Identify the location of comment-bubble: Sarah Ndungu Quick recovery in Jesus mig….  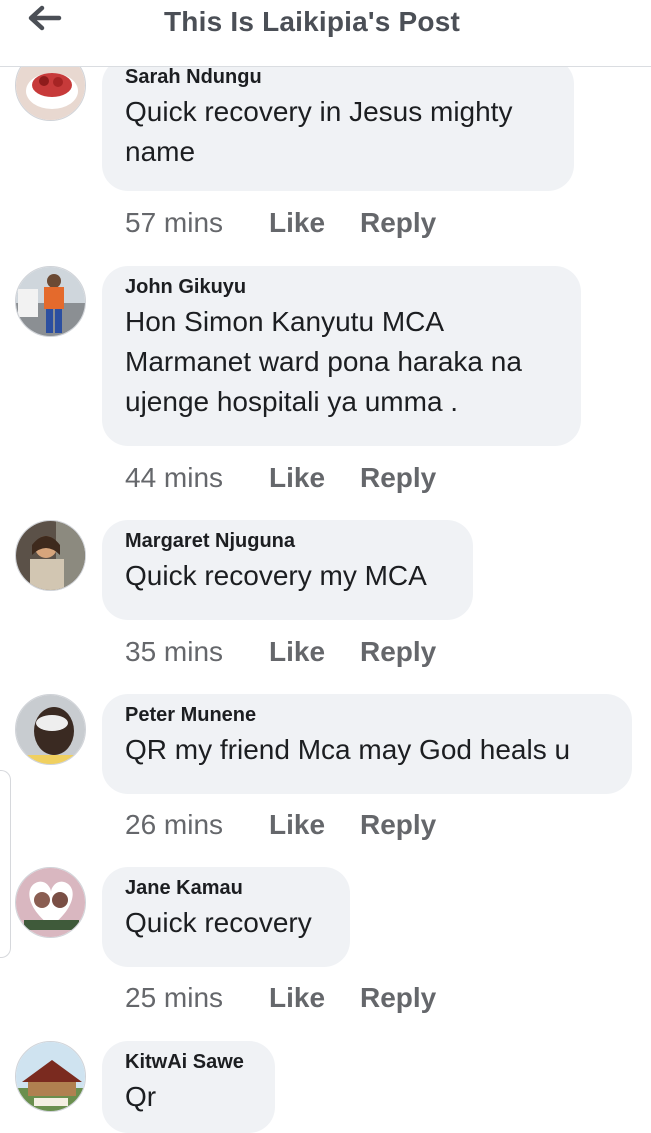
(338, 124).